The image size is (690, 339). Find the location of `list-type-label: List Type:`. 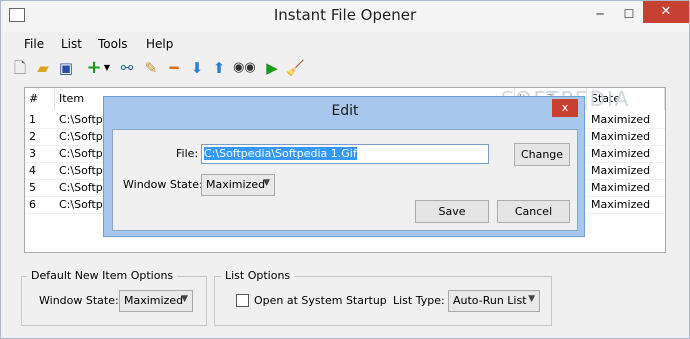

list-type-label: List Type: is located at coordinates (419, 300).